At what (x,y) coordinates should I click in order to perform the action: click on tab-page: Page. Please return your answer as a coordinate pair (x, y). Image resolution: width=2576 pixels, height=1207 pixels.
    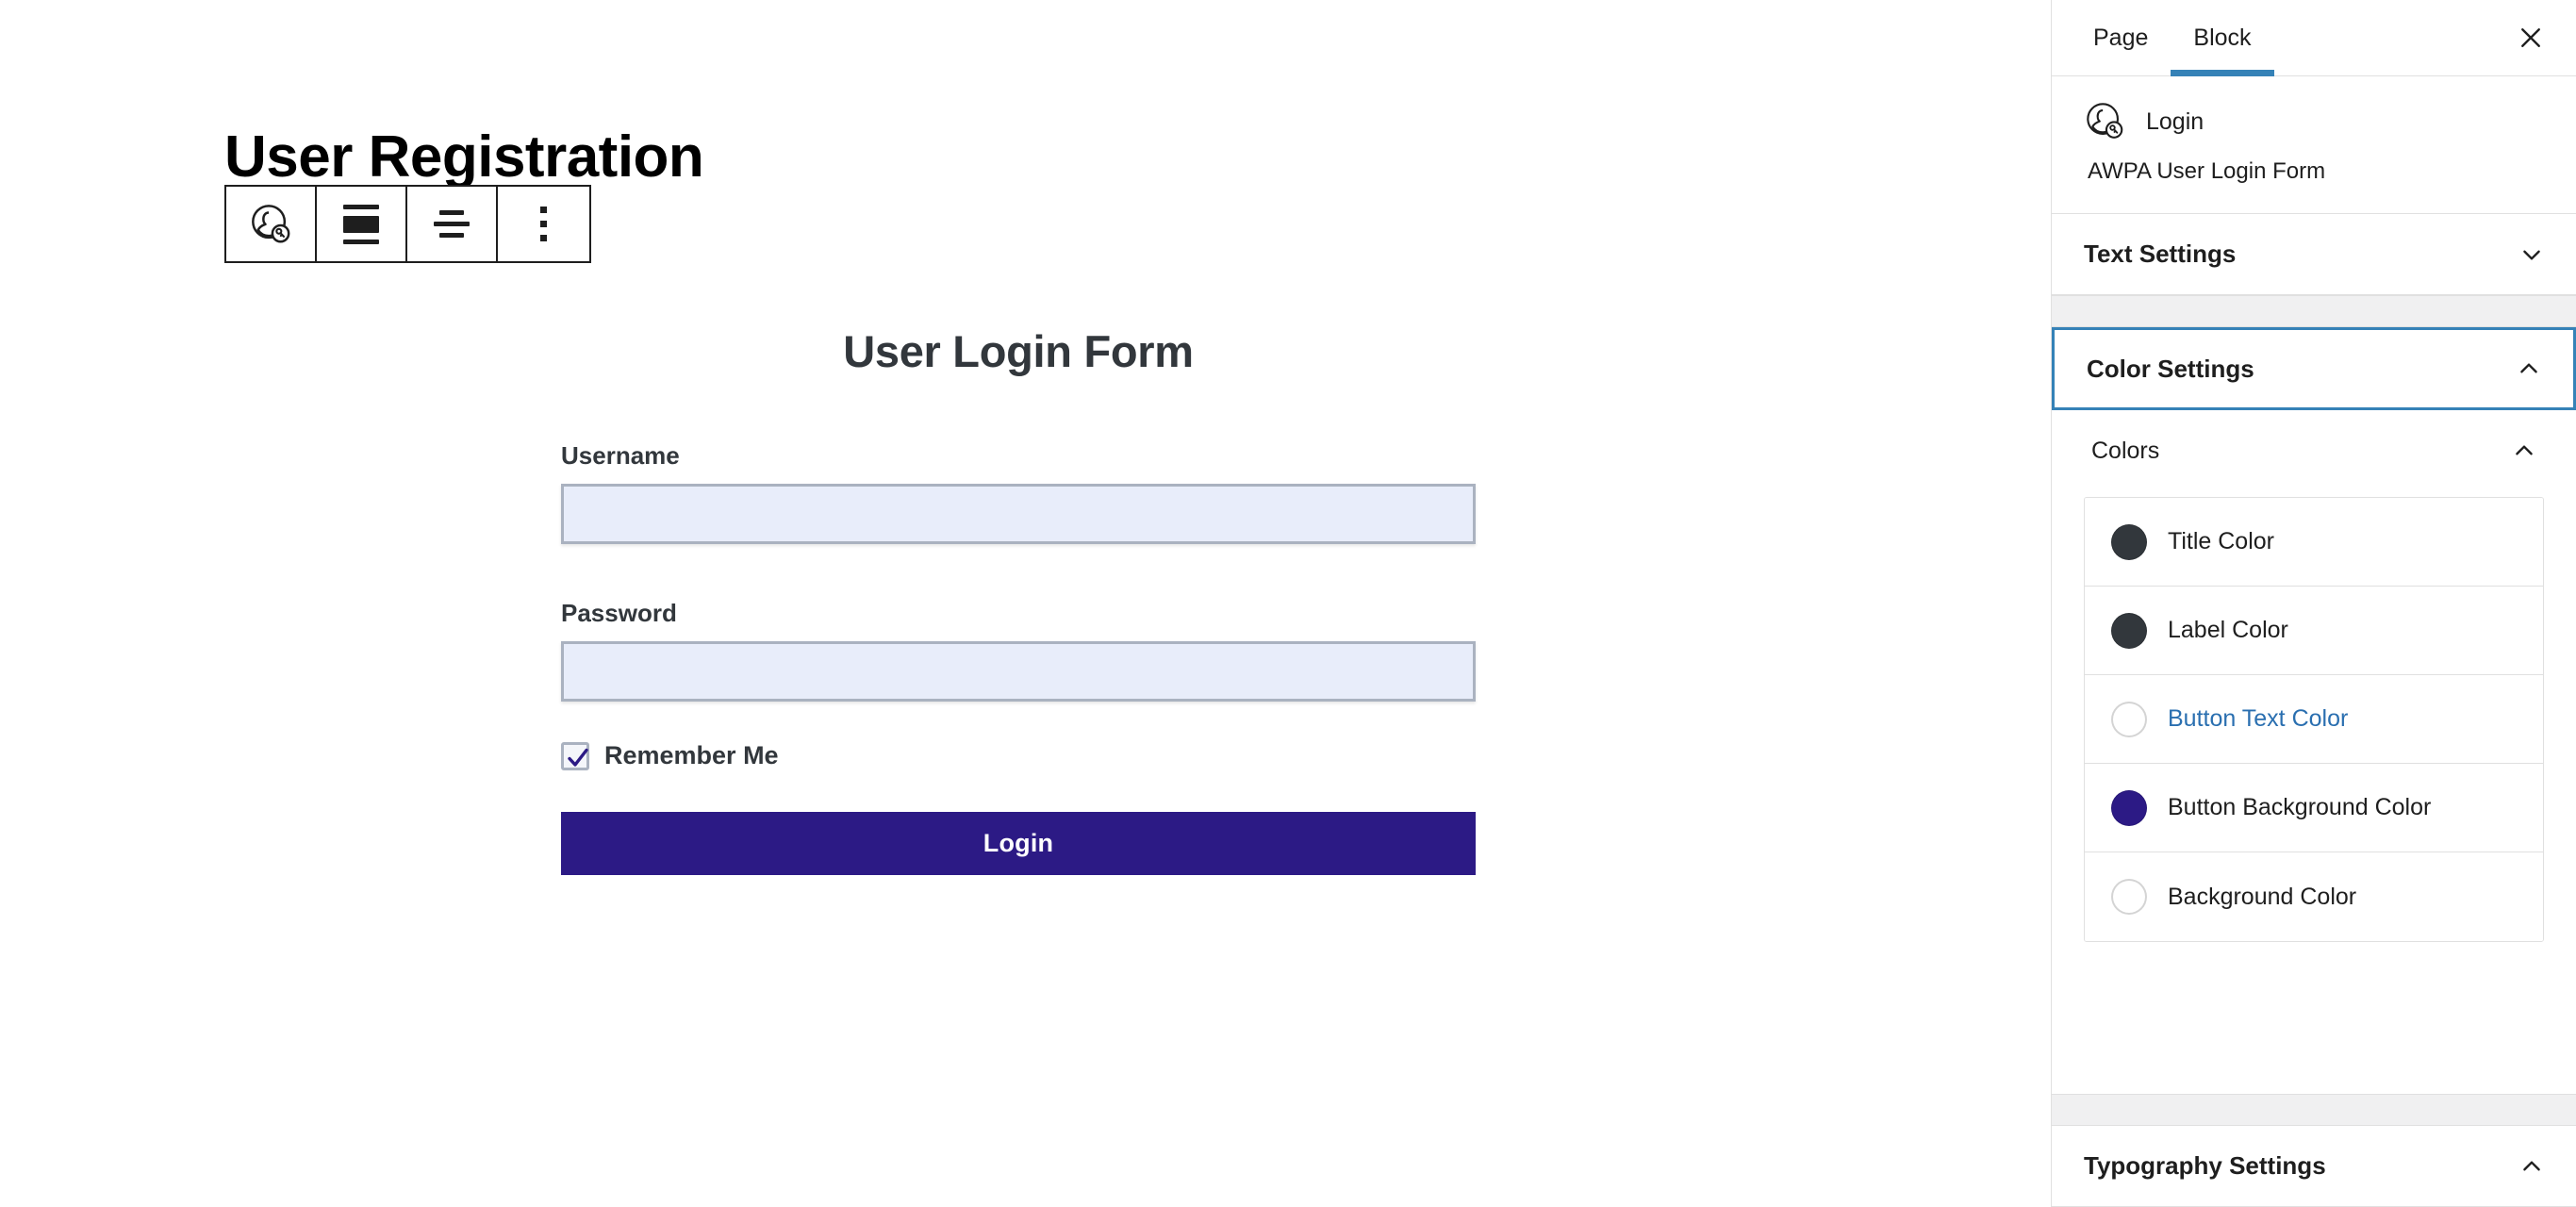
    Looking at the image, I should click on (2121, 38).